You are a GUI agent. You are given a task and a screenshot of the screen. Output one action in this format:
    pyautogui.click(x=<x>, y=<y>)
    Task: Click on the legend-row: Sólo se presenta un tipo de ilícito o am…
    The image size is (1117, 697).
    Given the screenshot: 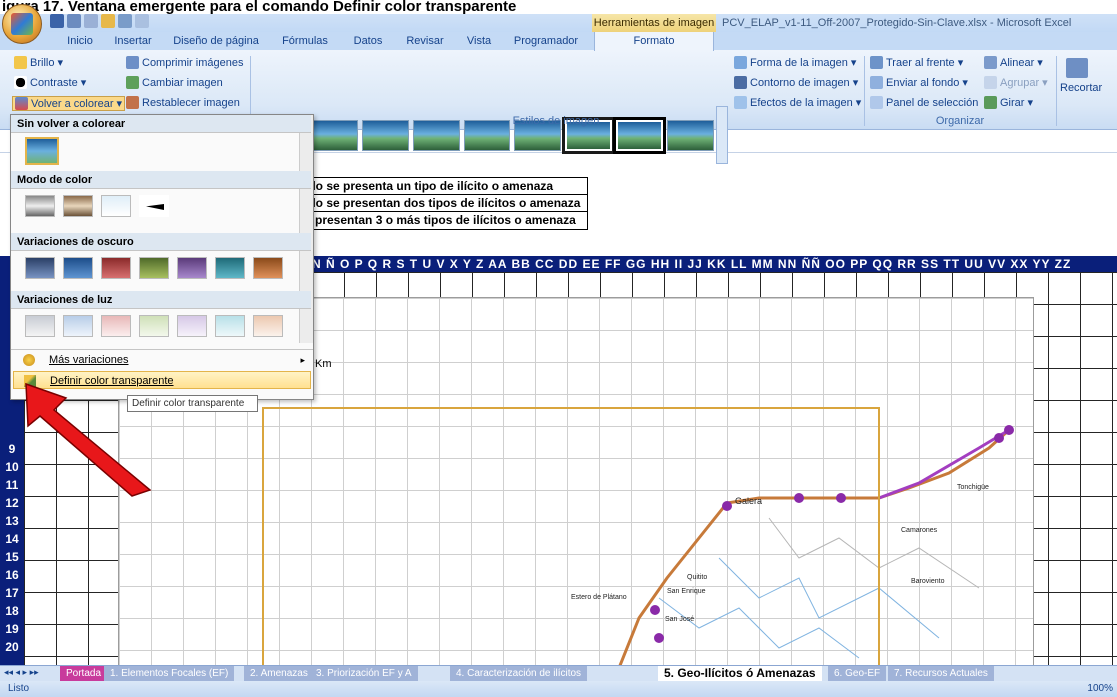 What is the action you would take?
    pyautogui.click(x=434, y=186)
    